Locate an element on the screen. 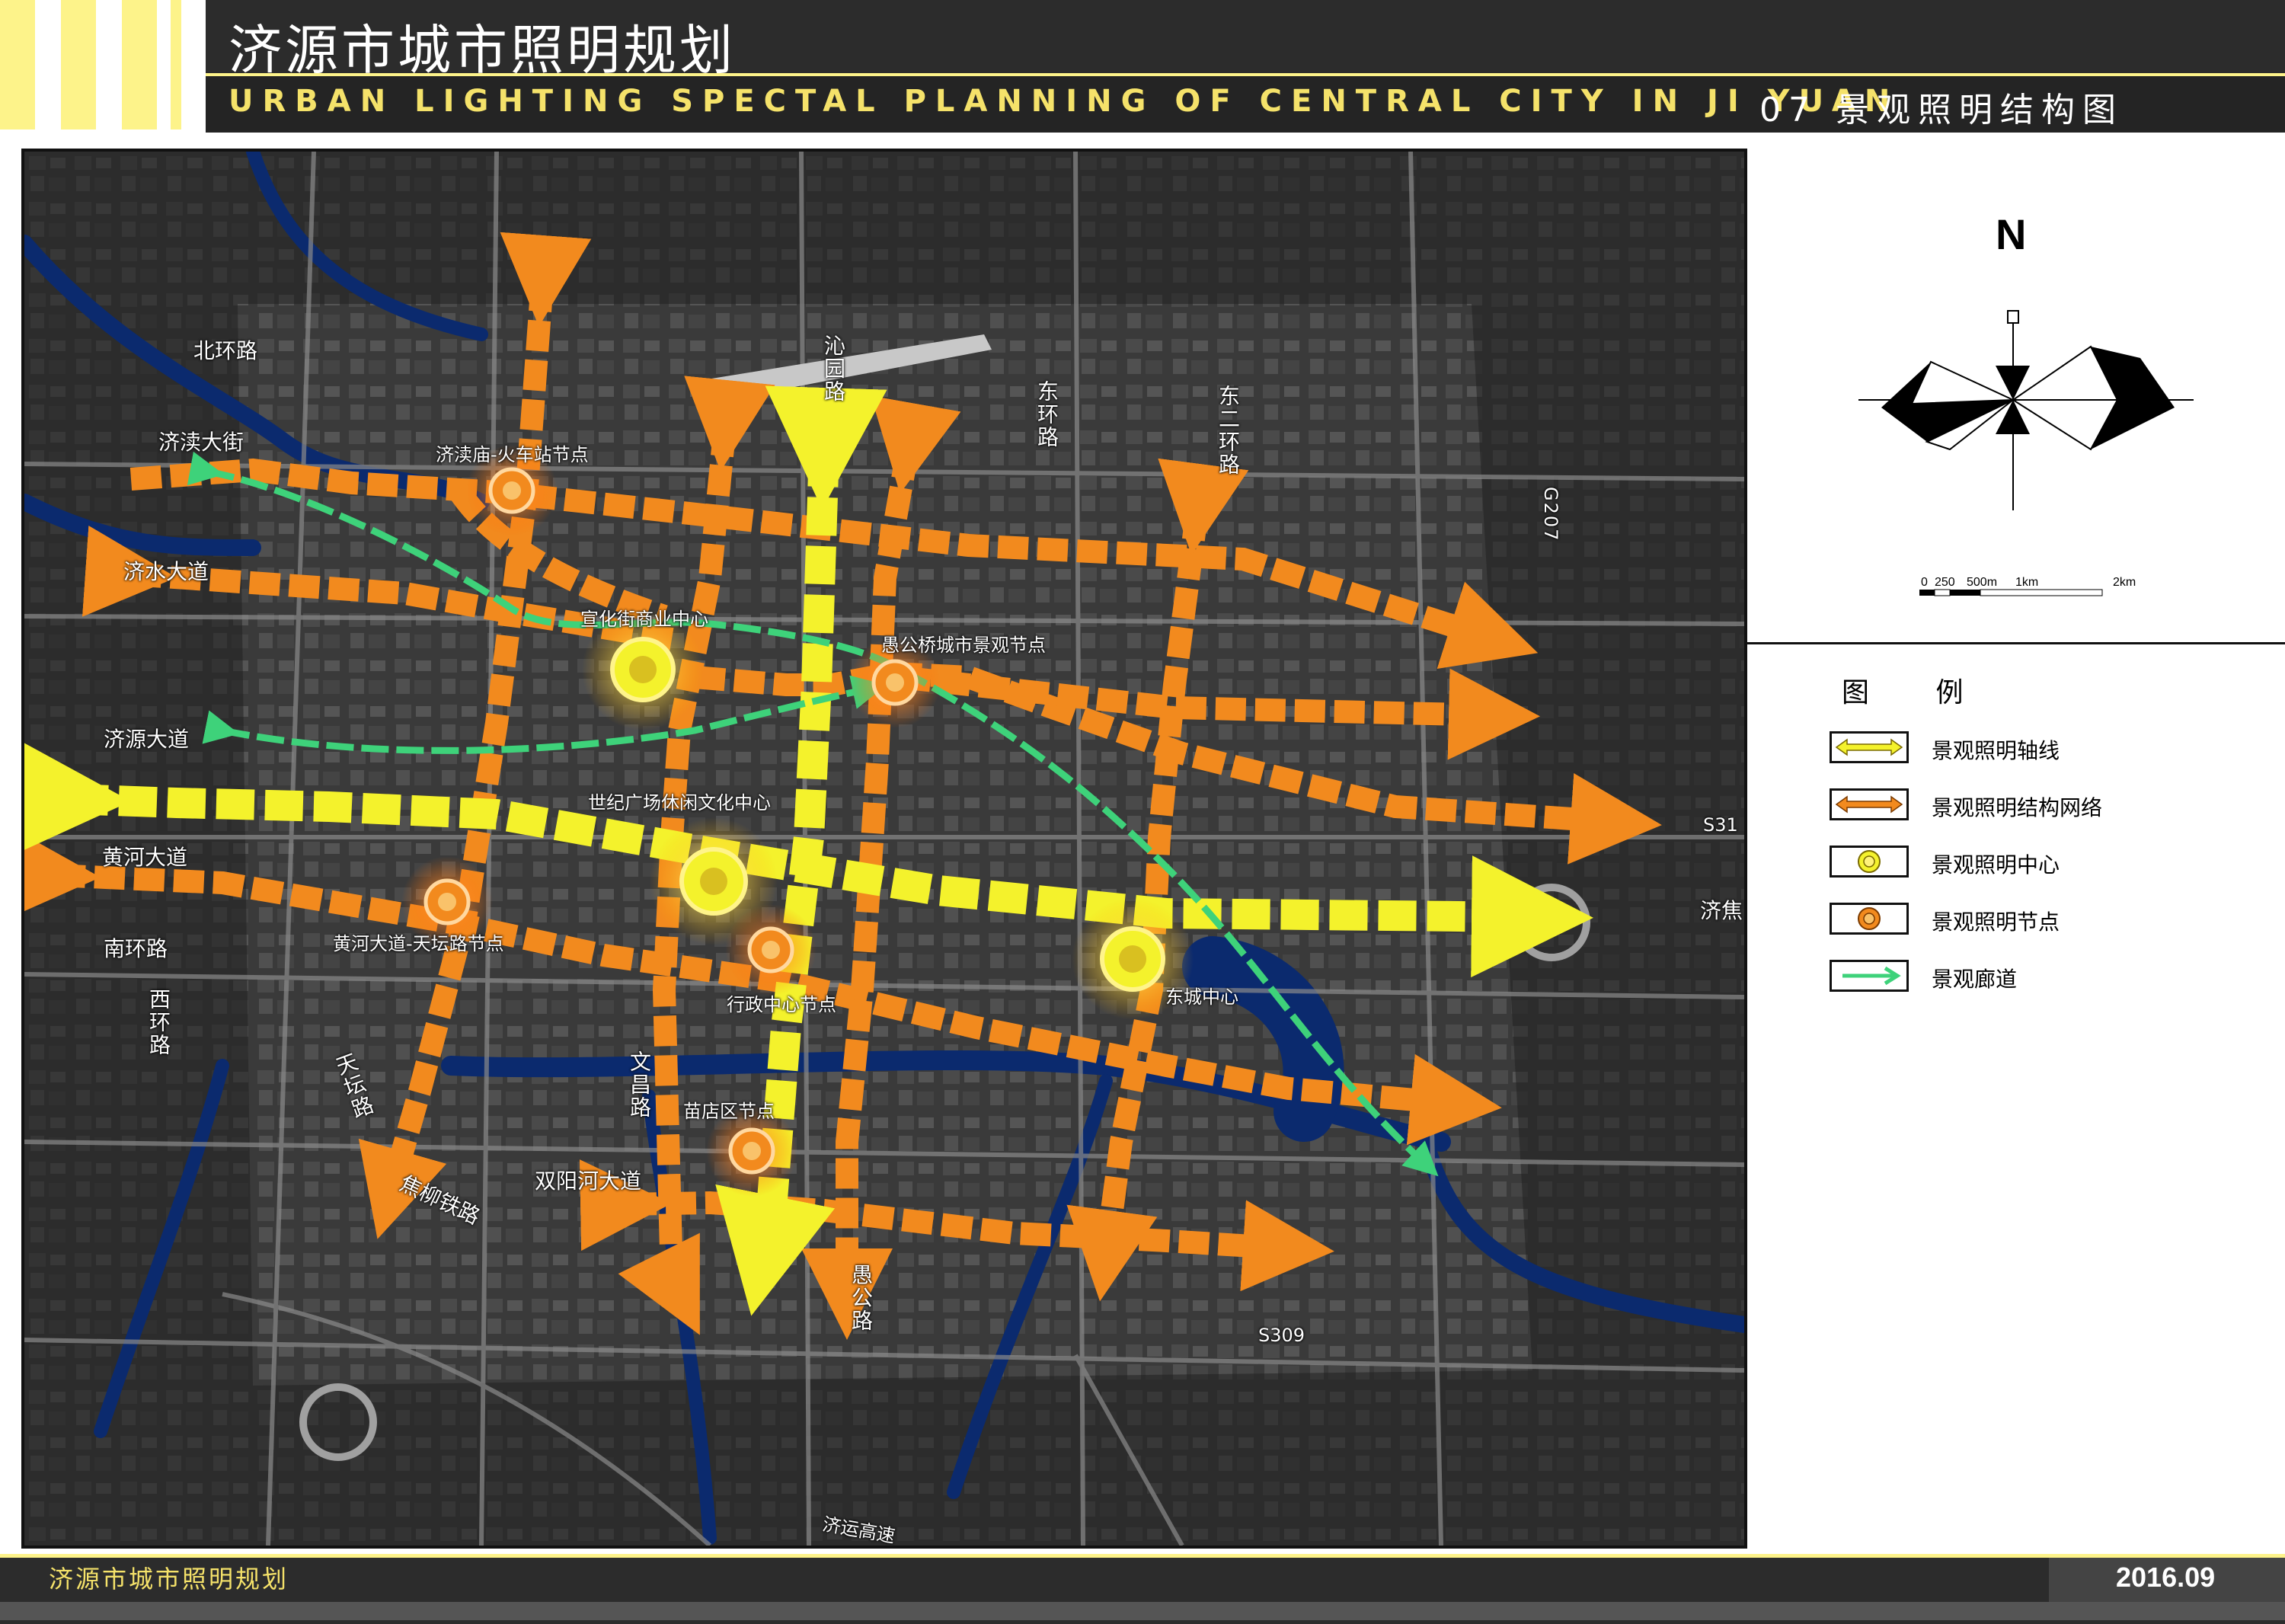 This screenshot has width=2285, height=1624. footer-title: 济源市城市照明规划 is located at coordinates (169, 1580).